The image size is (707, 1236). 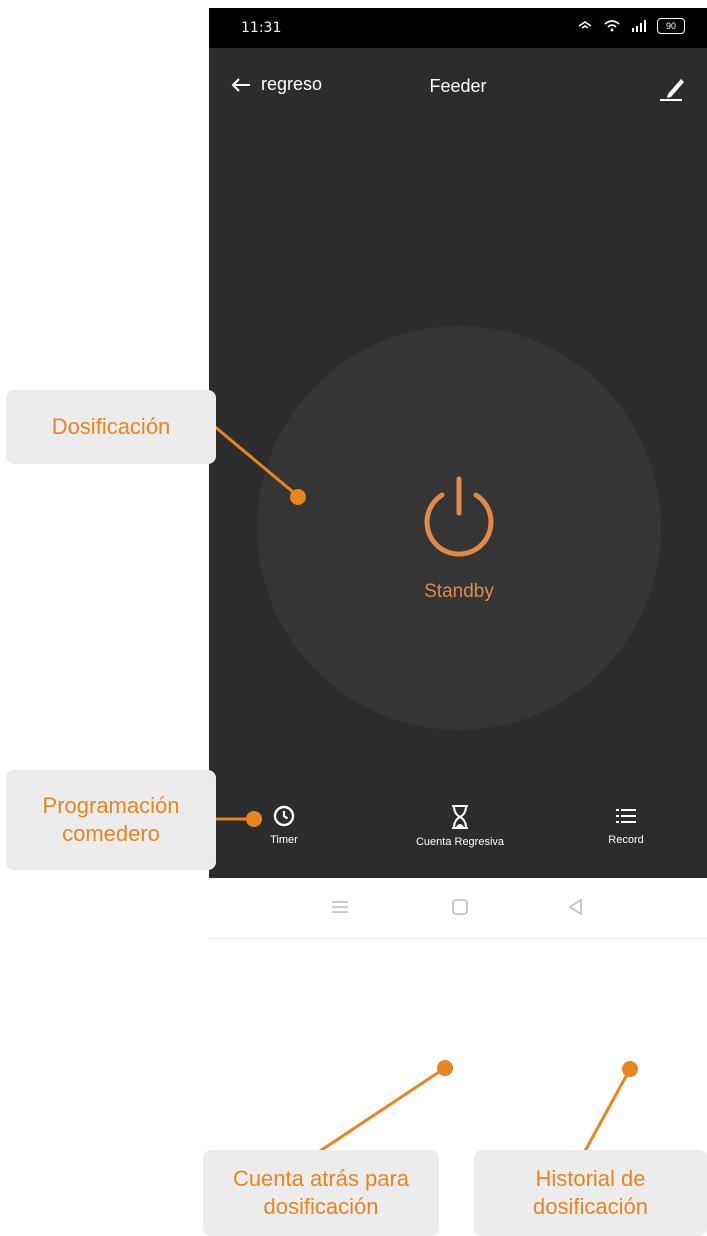 I want to click on tab-countdown: Cuenta Regresiva, so click(x=460, y=826).